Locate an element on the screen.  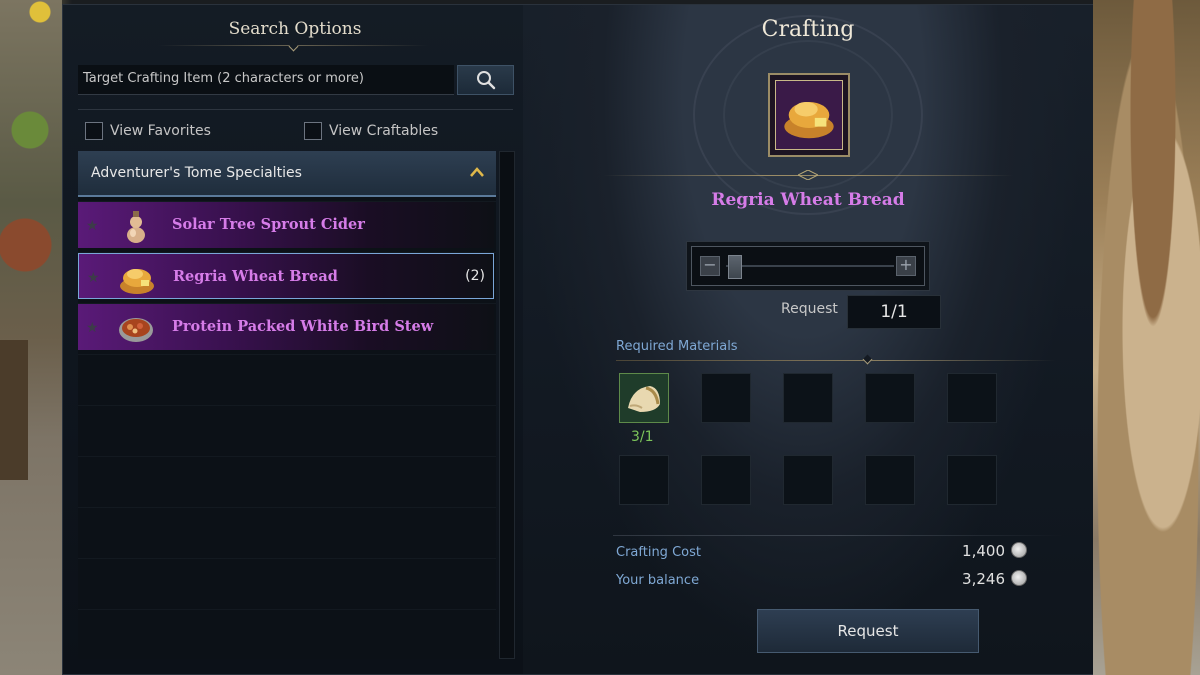
request-button: Request is located at coordinates (868, 631).